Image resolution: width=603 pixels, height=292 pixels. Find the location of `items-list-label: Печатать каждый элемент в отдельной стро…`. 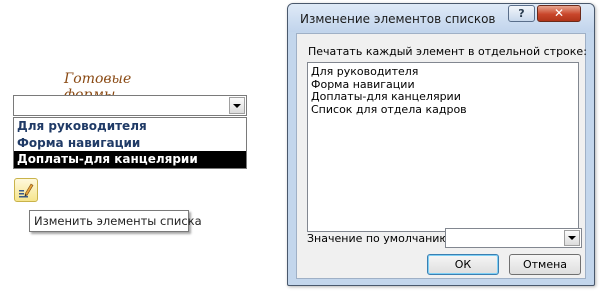

items-list-label: Печатать каждый элемент в отдельной стро… is located at coordinates (447, 51).